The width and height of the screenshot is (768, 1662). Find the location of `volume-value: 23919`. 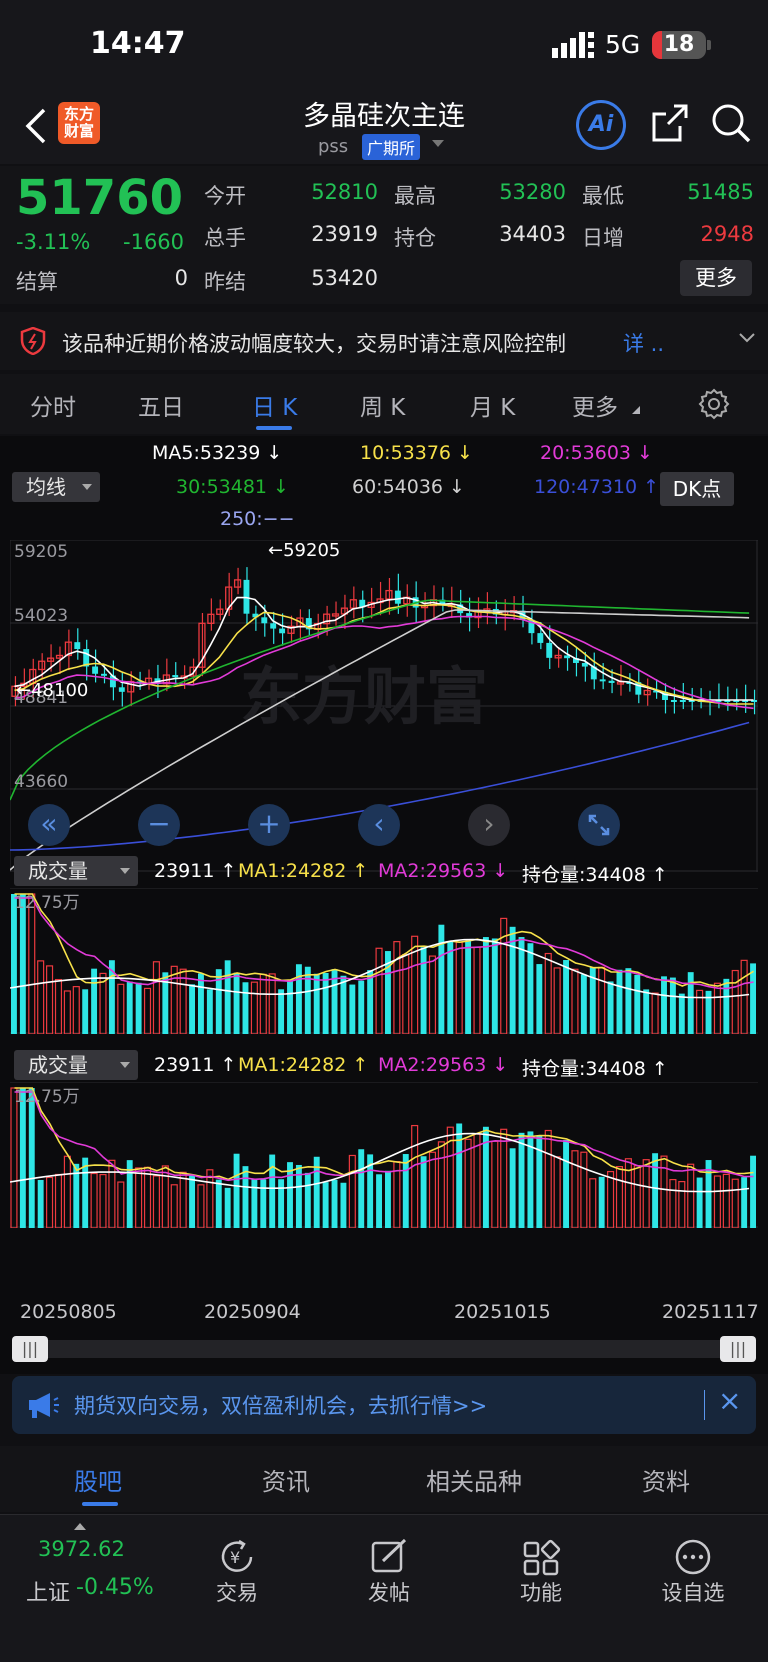

volume-value: 23919 is located at coordinates (344, 234).